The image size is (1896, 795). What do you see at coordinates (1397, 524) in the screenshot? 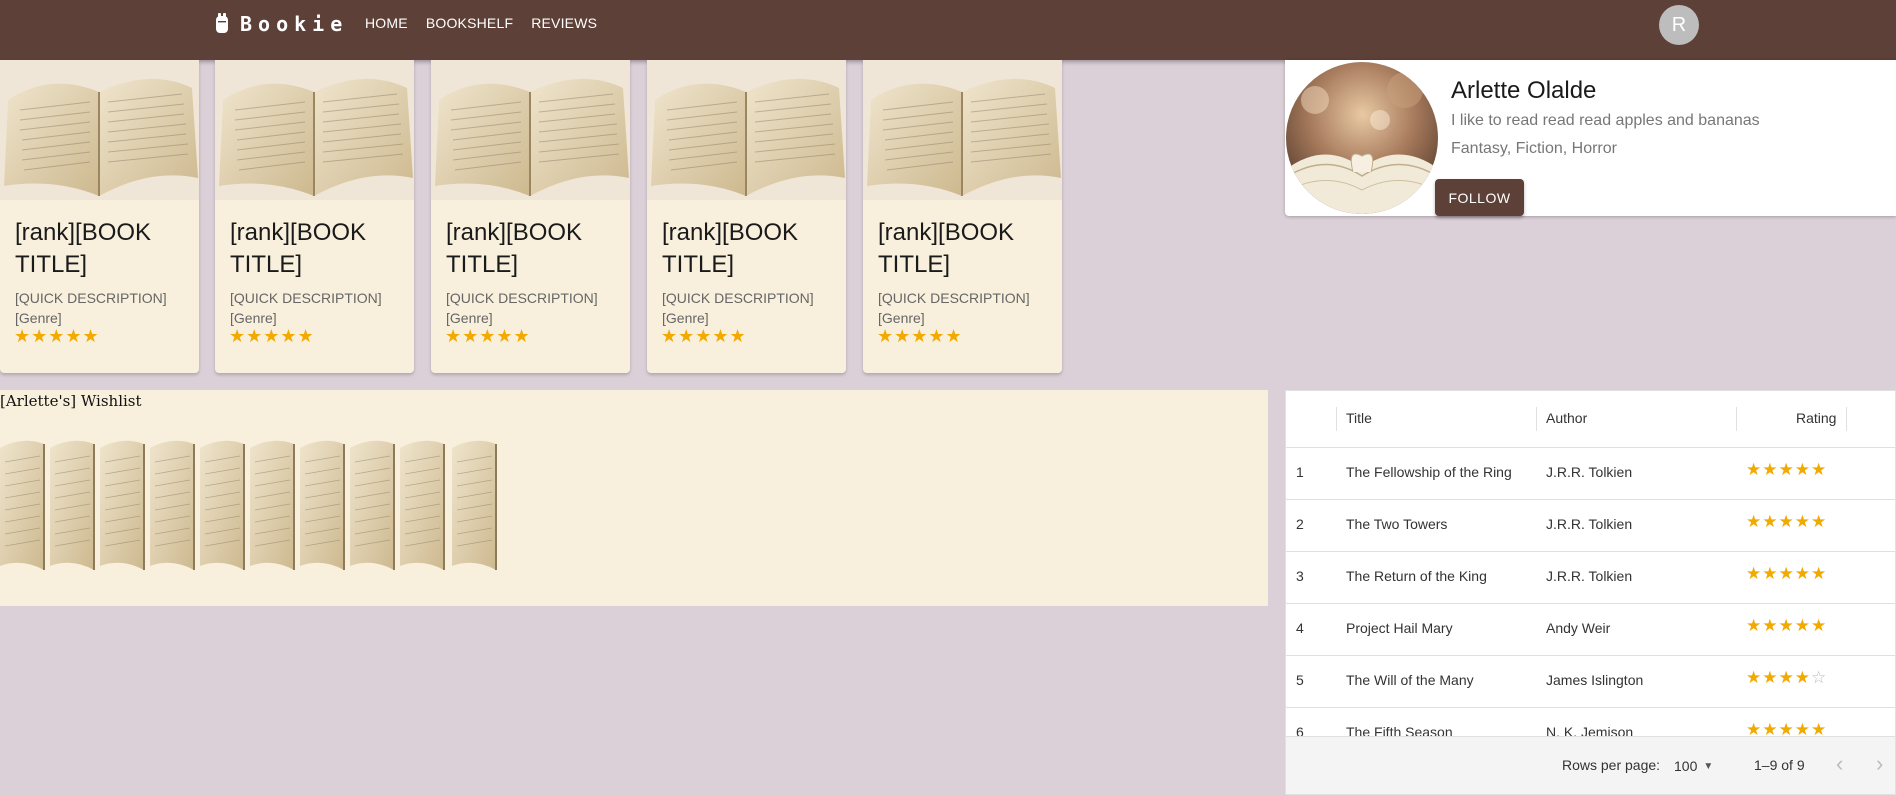
I see `row-title: The Two Towers` at bounding box center [1397, 524].